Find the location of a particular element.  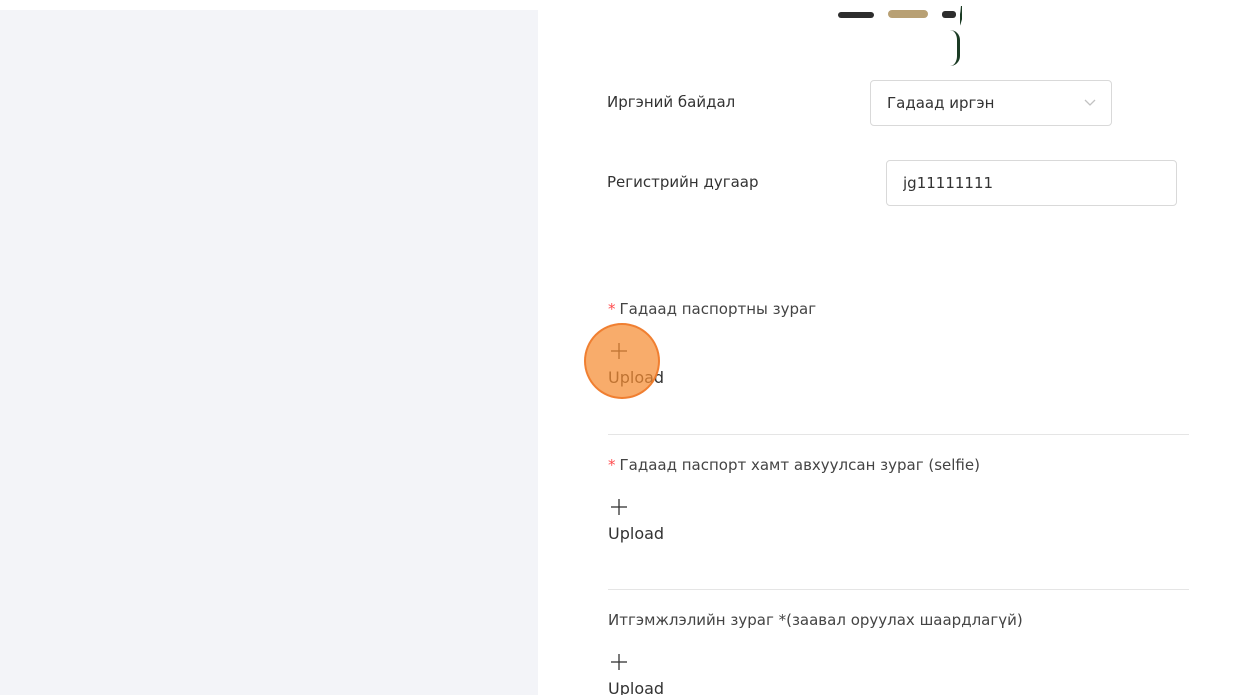

register-number-input is located at coordinates (1031, 183).